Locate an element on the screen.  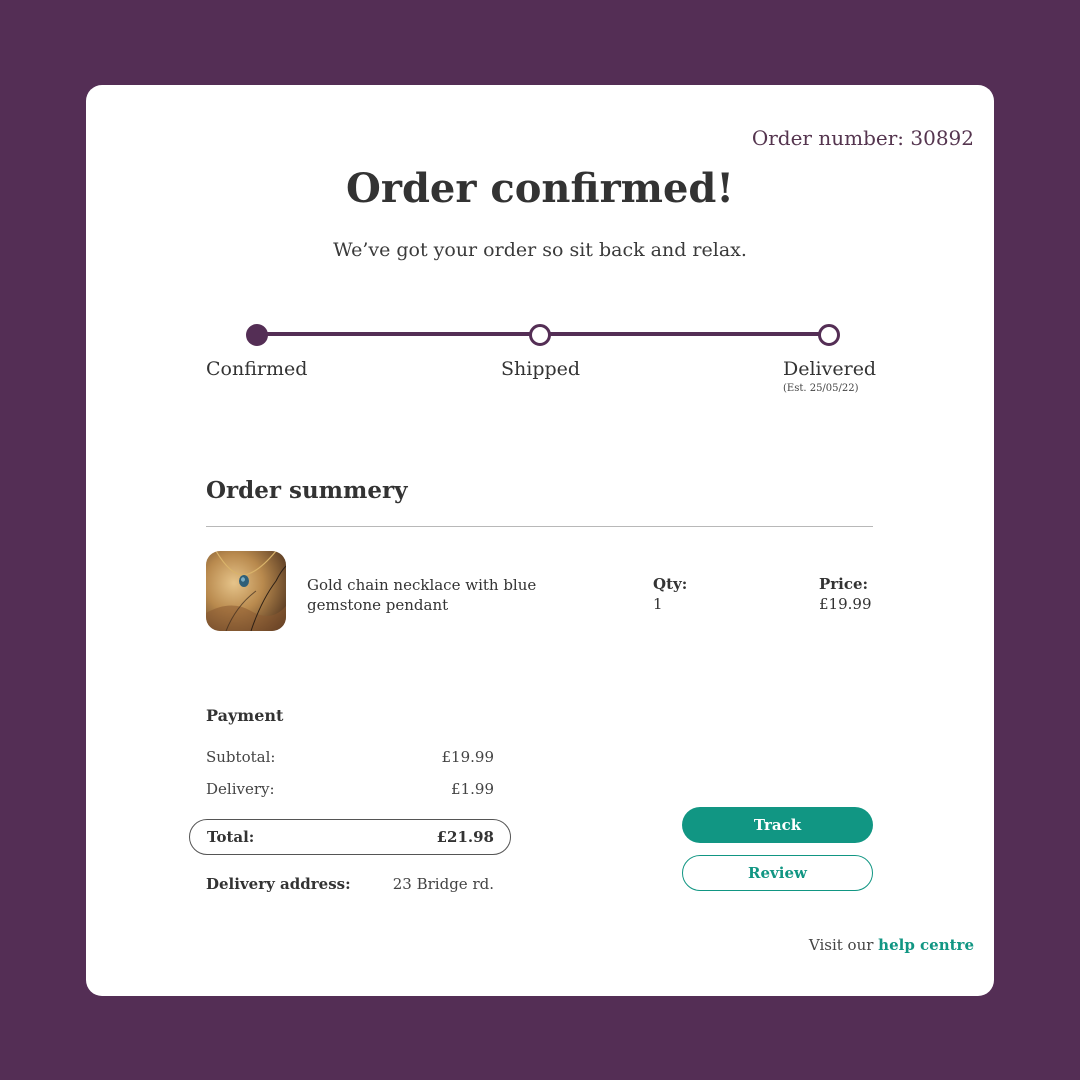
total-value: £21.98 is located at coordinates (465, 837).